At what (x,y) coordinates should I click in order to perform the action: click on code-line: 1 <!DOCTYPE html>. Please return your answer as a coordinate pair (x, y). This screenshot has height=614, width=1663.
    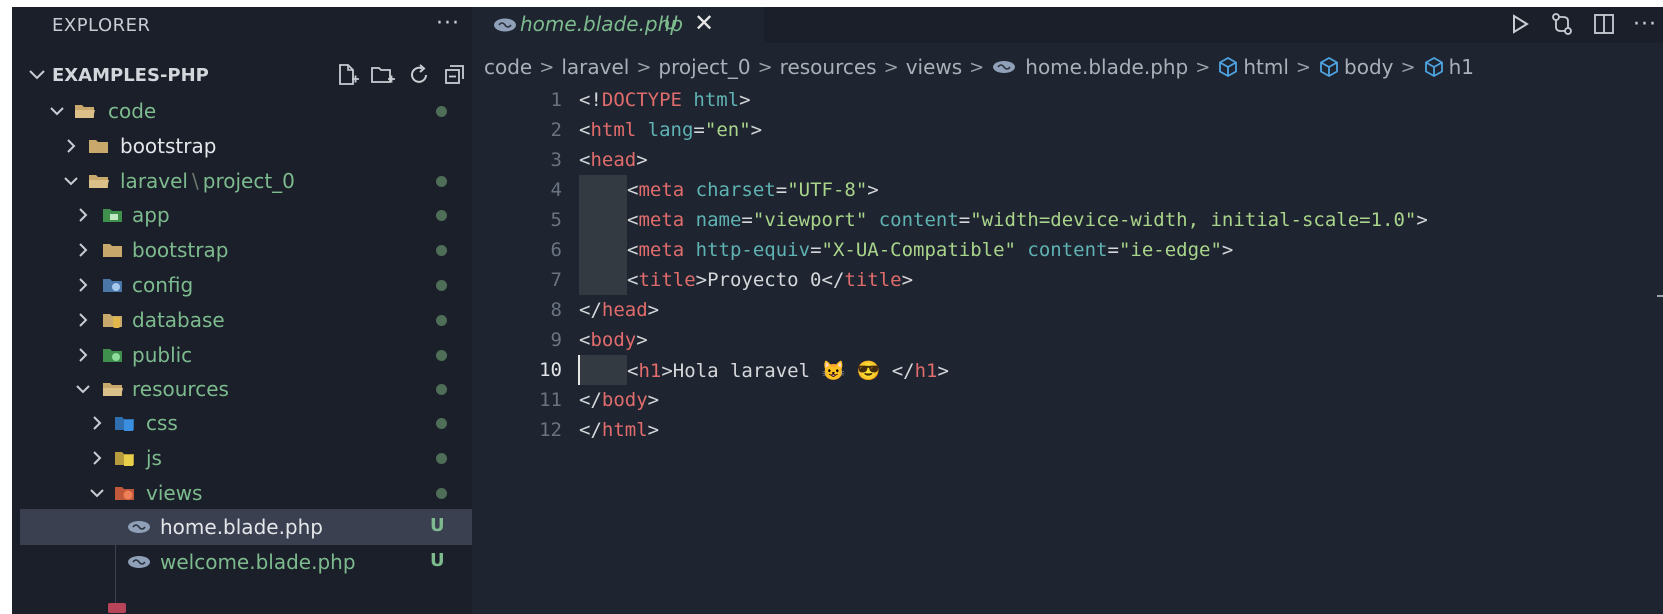
    Looking at the image, I should click on (1067, 100).